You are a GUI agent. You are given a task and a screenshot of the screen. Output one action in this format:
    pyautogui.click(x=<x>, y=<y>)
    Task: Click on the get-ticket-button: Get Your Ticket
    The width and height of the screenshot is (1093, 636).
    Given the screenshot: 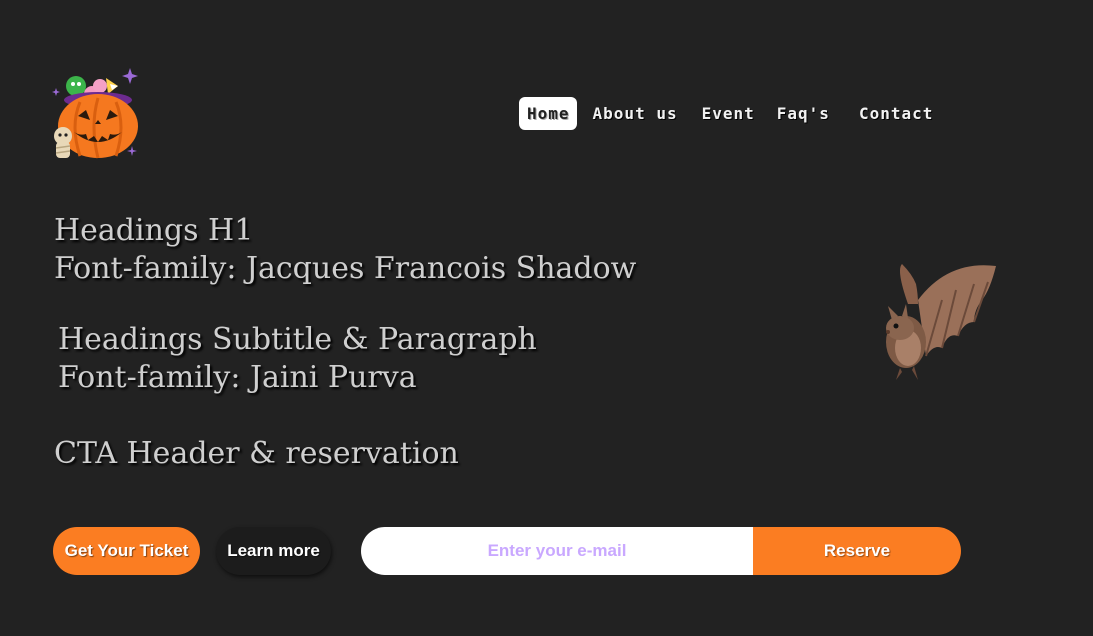 What is the action you would take?
    pyautogui.click(x=126, y=551)
    